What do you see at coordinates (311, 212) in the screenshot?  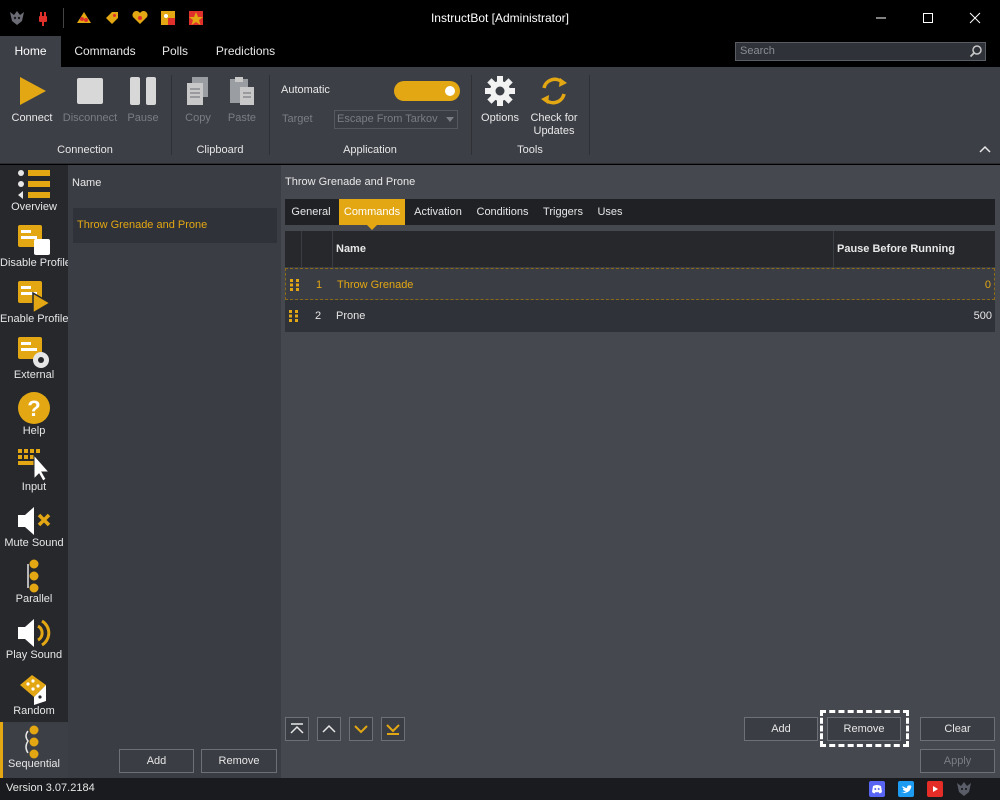 I see `tab-general: General` at bounding box center [311, 212].